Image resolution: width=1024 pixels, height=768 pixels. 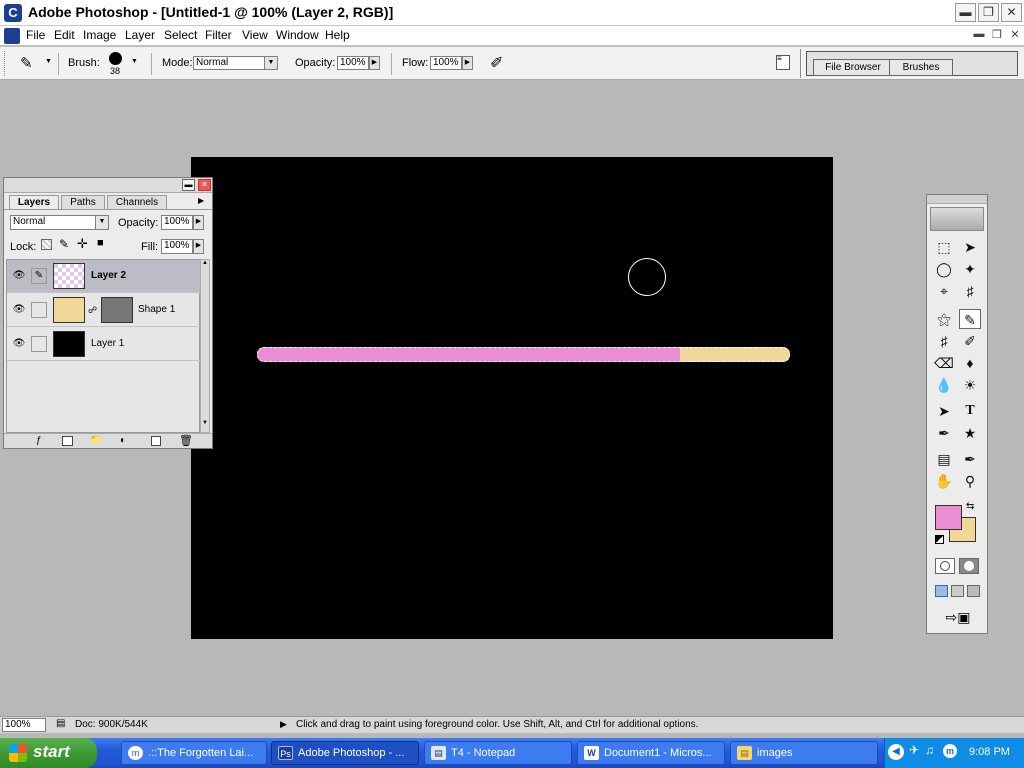 I want to click on notes-tool-icon: ▤, so click(x=944, y=459).